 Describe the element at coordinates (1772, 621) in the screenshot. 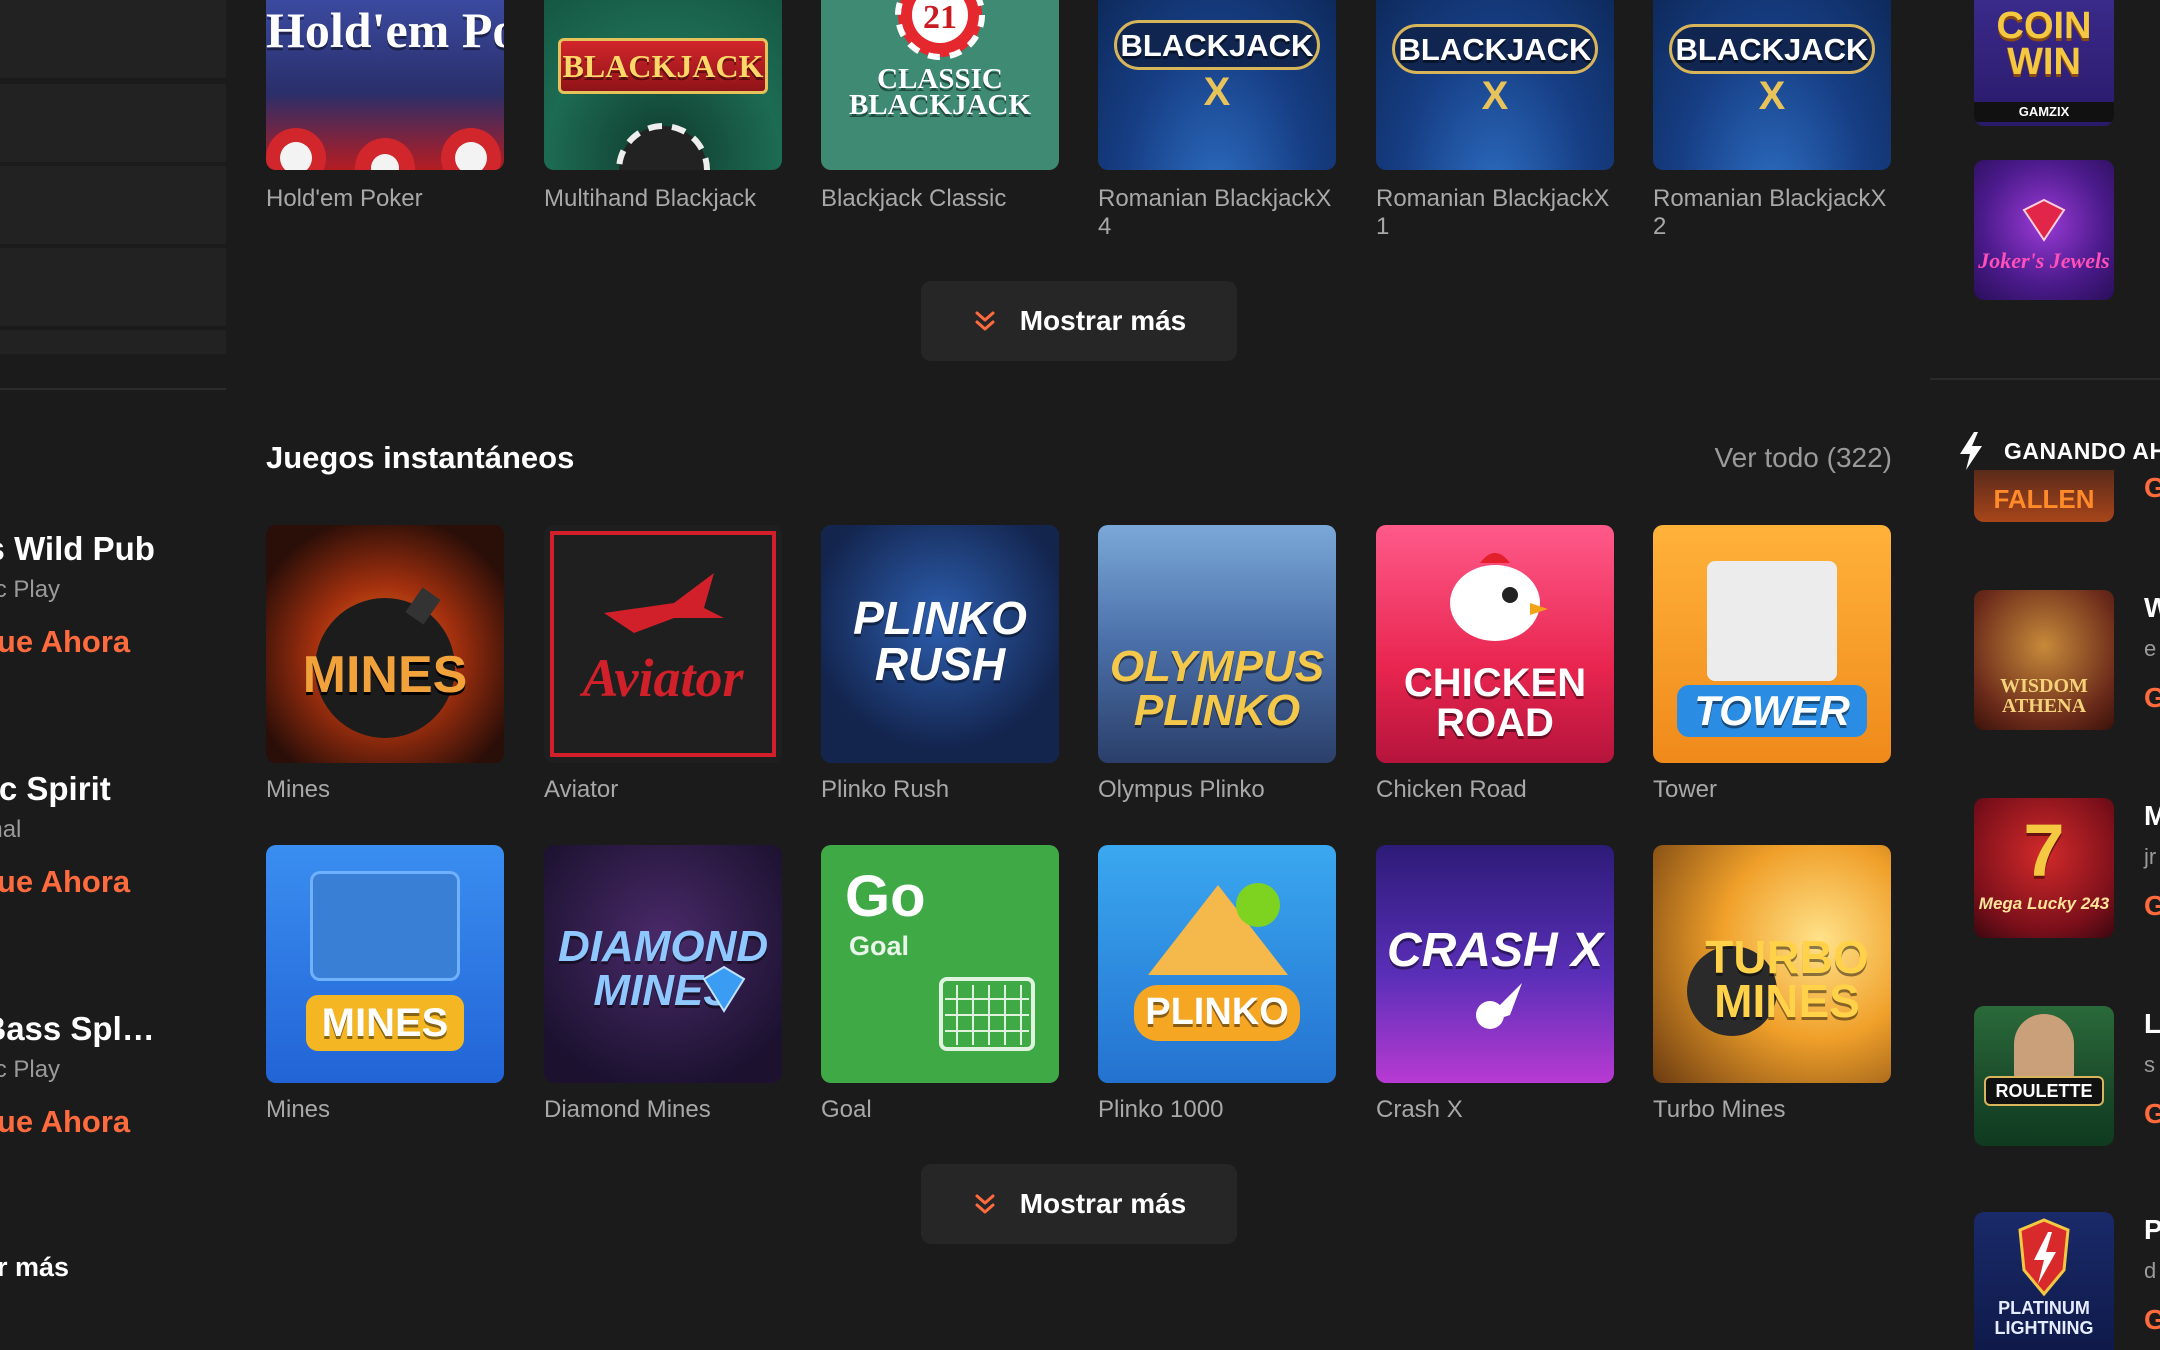

I see `tower-graphic` at that location.